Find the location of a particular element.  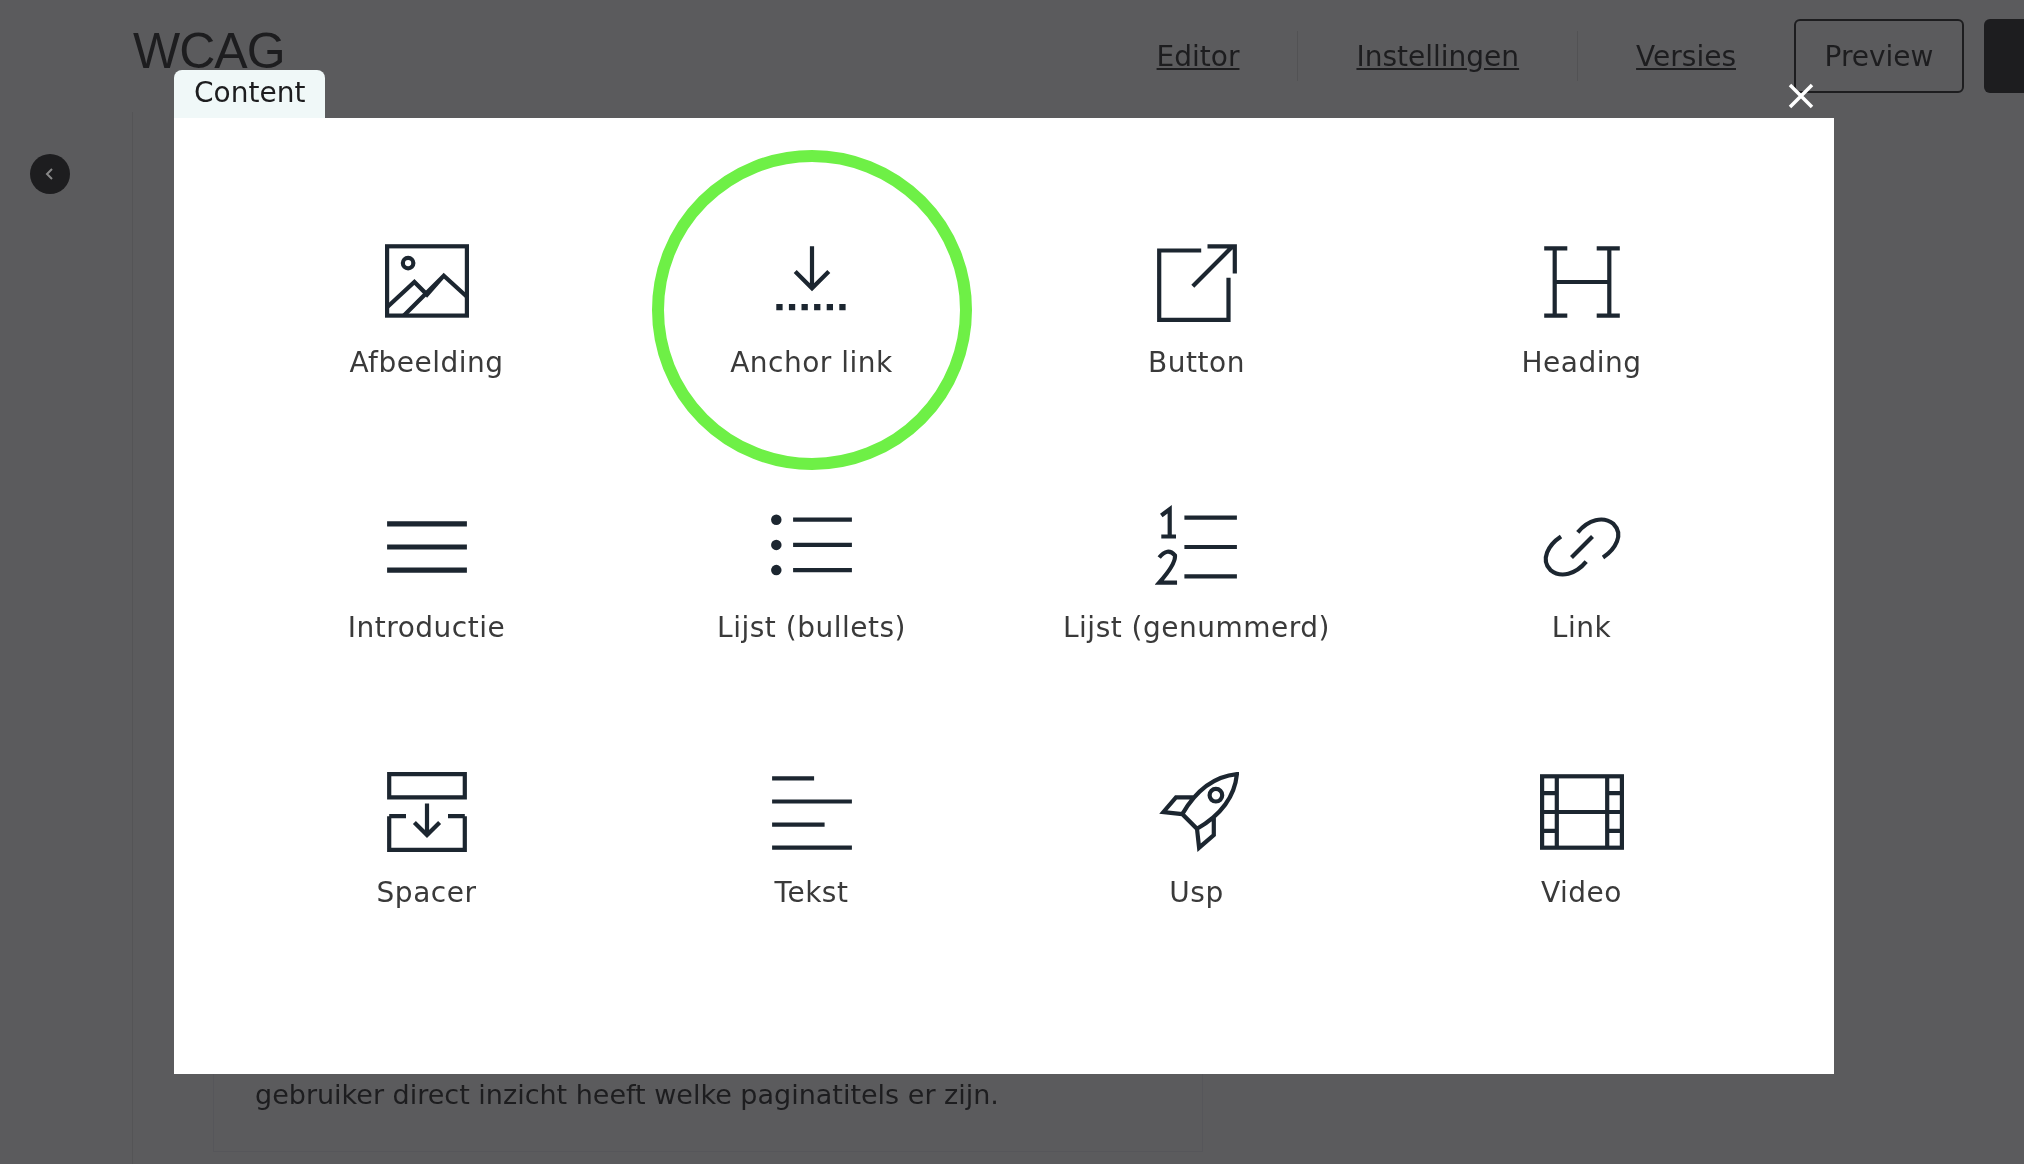

close-icon is located at coordinates (1801, 96).